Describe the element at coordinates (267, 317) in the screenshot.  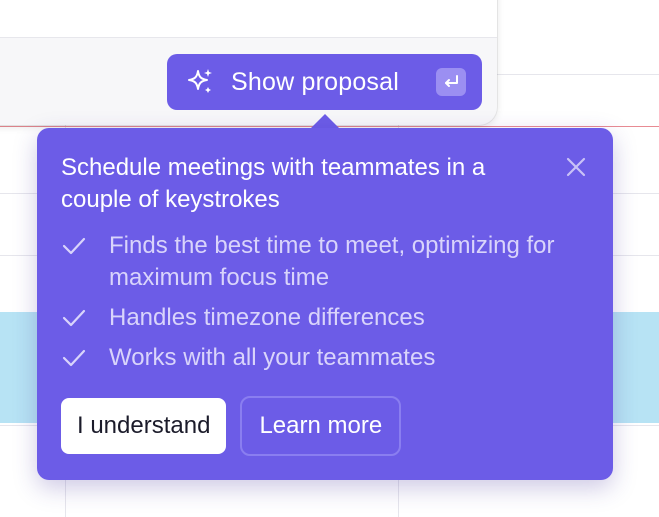
I see `feature-text: Handles timezone differences` at that location.